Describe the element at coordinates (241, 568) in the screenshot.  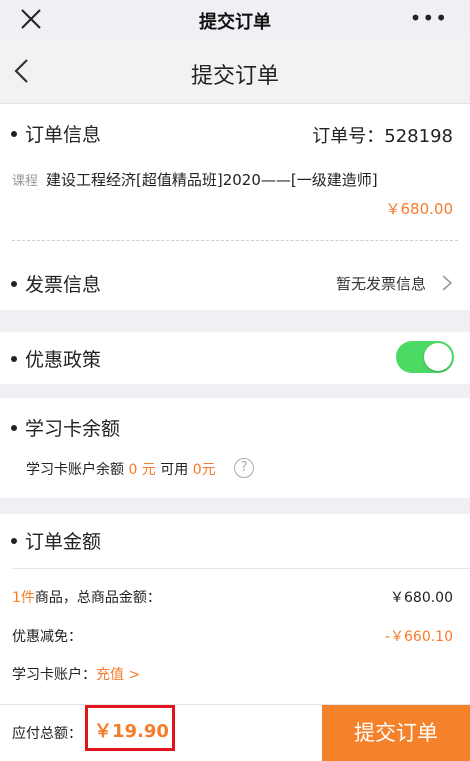
I see `divider` at that location.